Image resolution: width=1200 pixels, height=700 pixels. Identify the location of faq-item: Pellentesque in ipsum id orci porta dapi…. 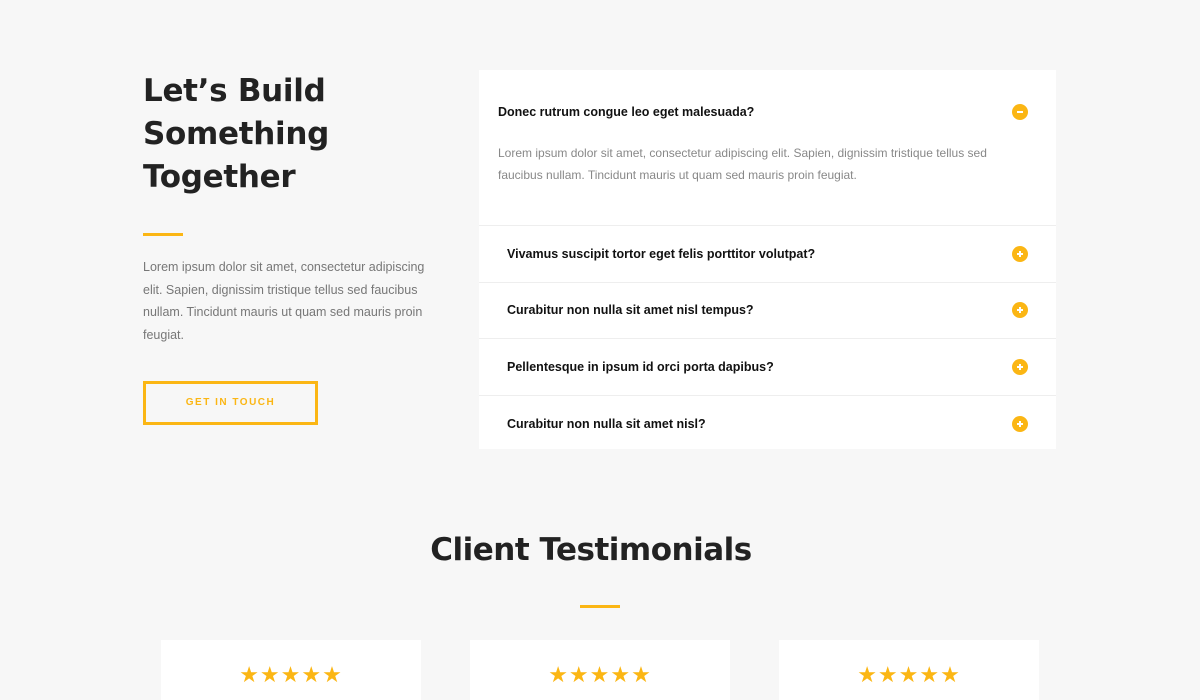
(767, 367).